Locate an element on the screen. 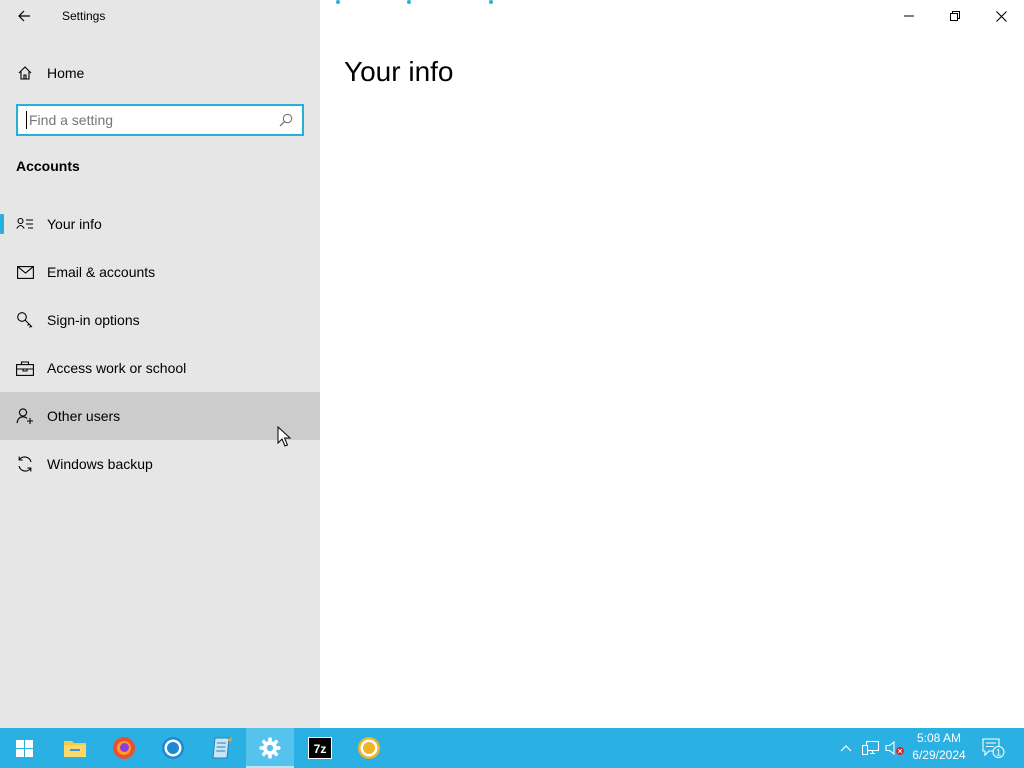 This screenshot has width=1024, height=768. taskbar-firefox is located at coordinates (124, 748).